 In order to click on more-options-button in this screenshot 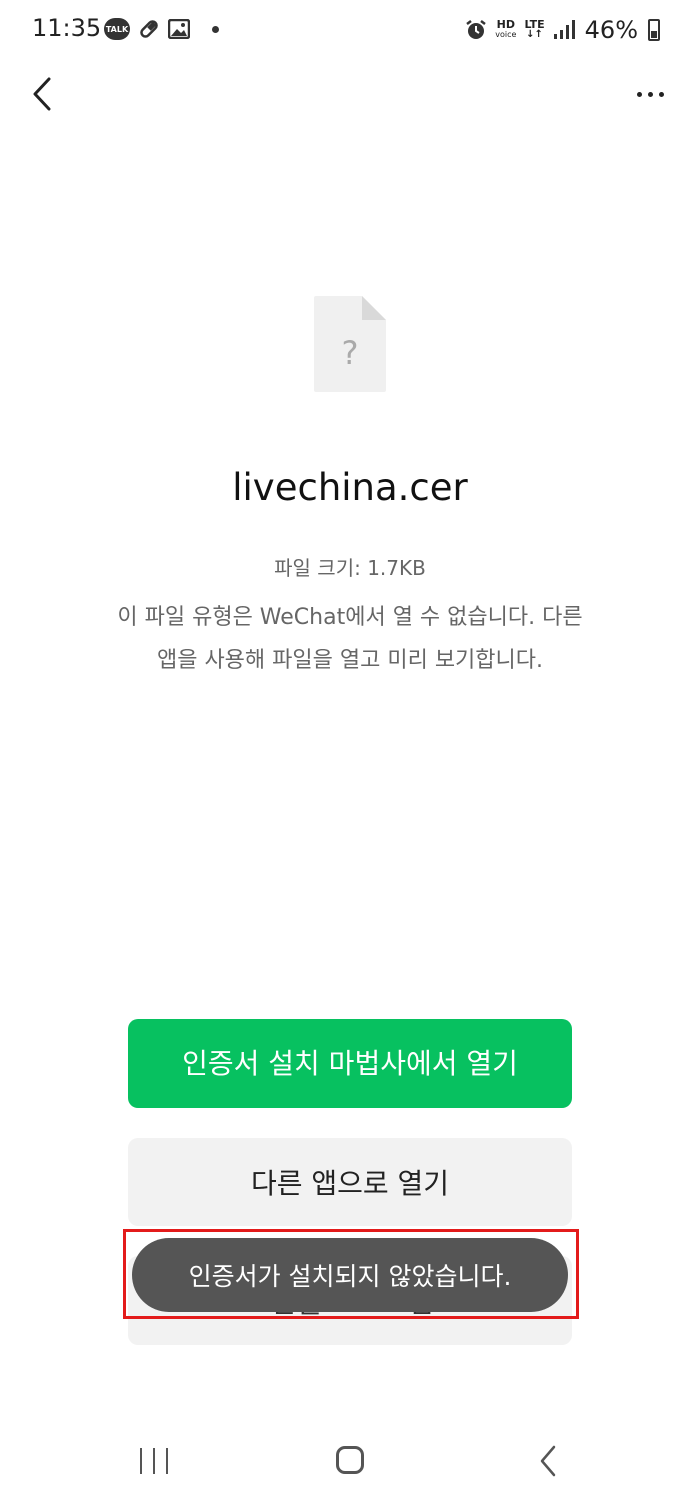, I will do `click(650, 94)`.